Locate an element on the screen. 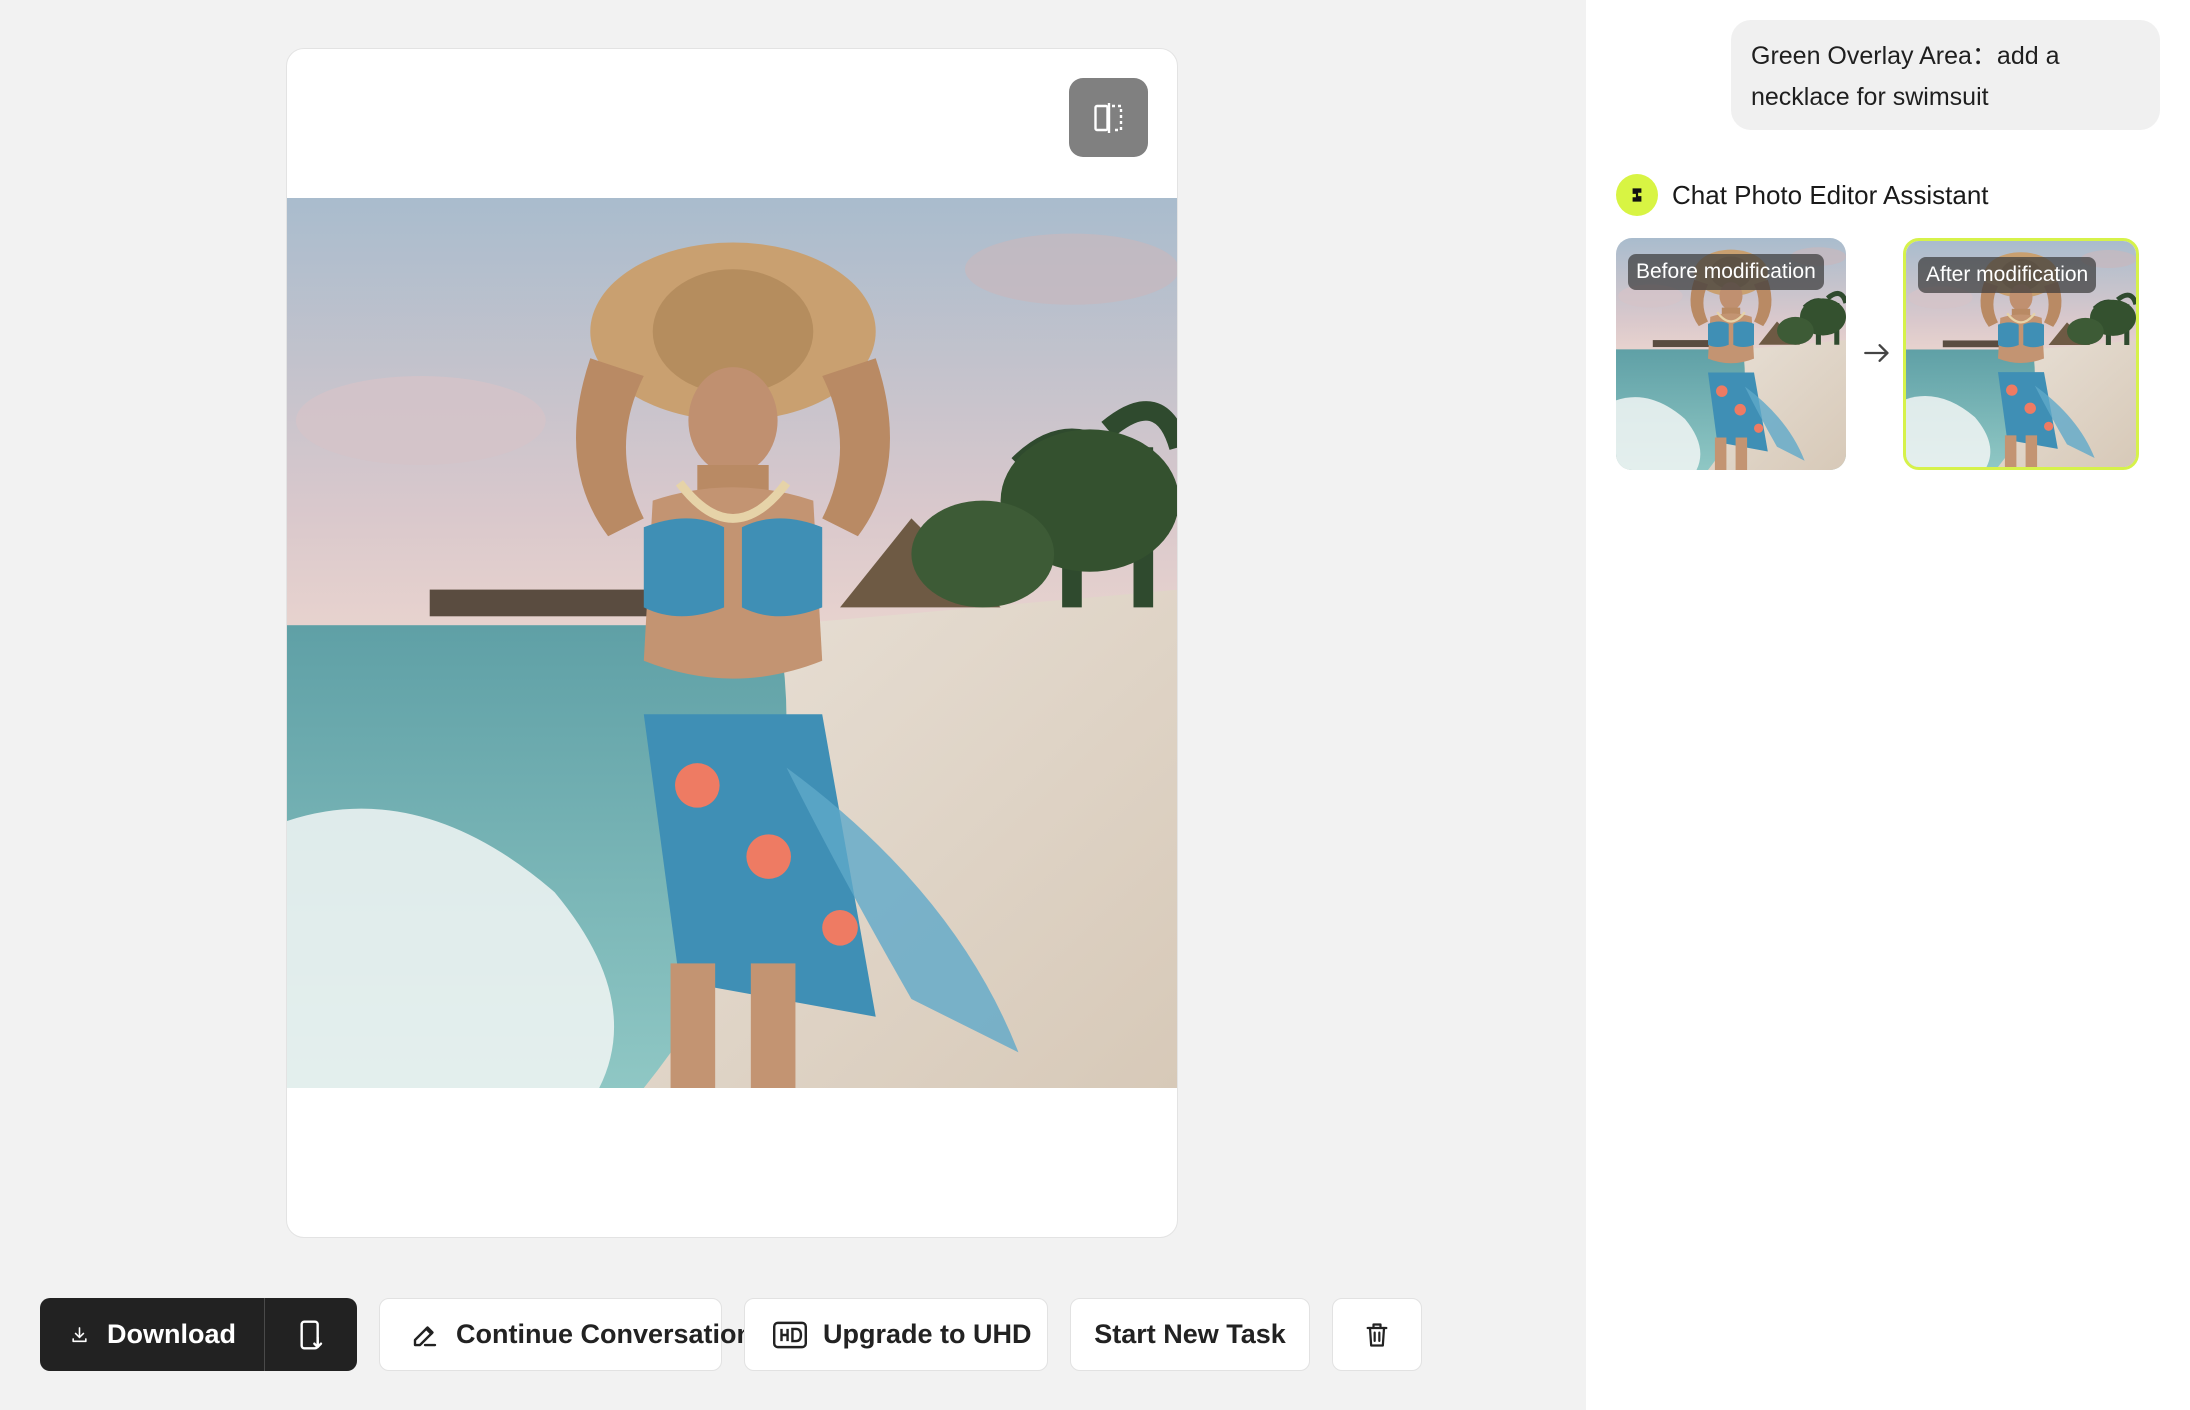  delete-button is located at coordinates (1377, 1334).